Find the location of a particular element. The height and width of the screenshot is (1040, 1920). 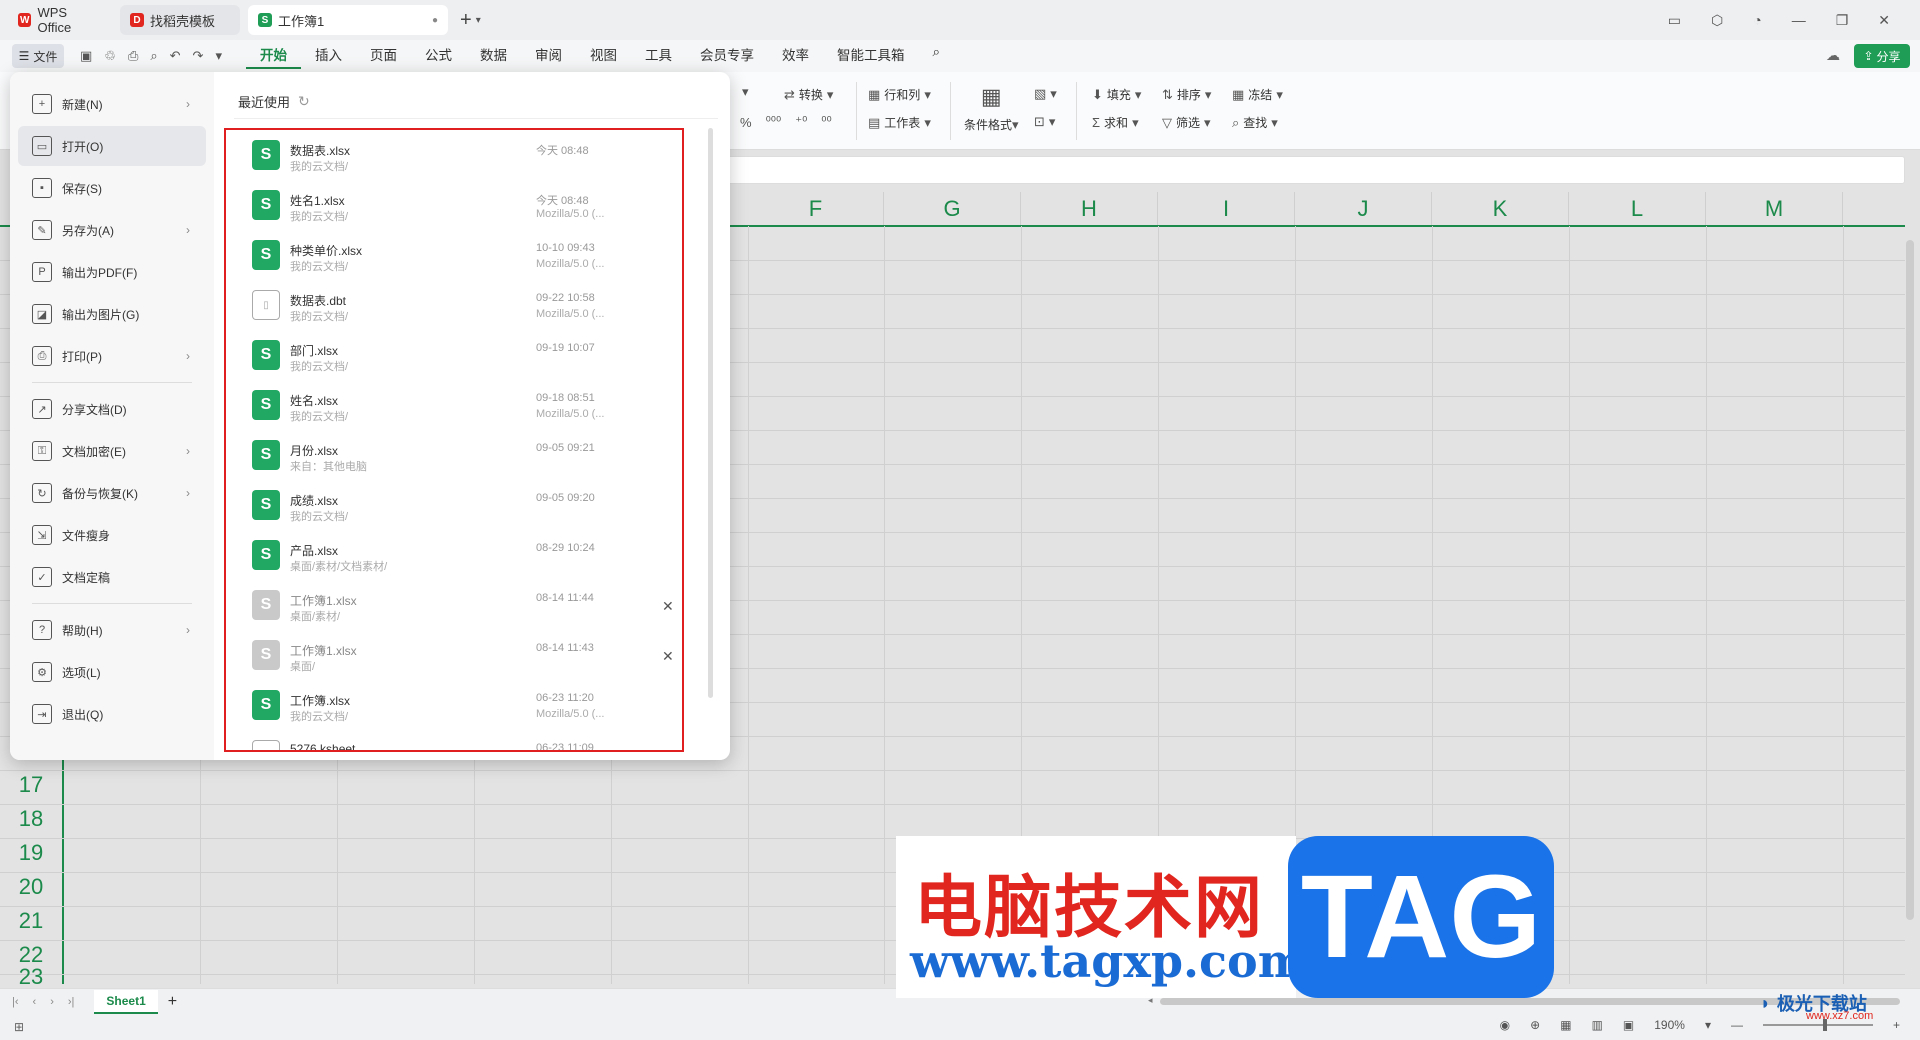

recent-file-item: S 产品.xlsx 桌面/素材/文档素材/08-29 10:24 is located at coordinates (454, 555).